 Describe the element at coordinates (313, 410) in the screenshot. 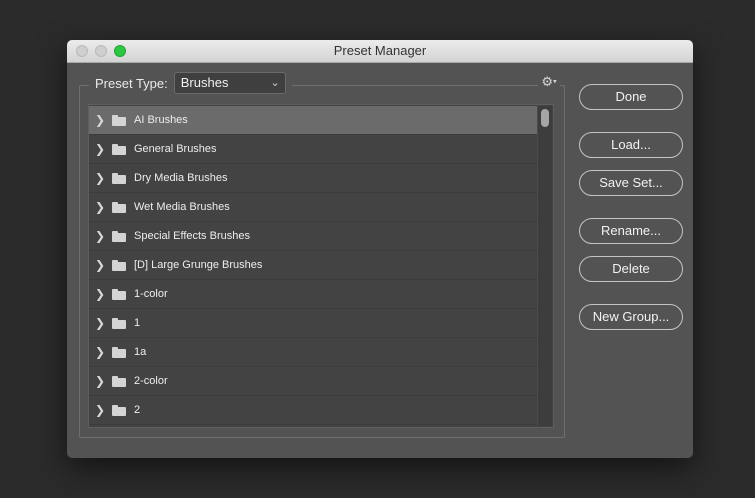

I see `list-item: ❯ 2` at that location.